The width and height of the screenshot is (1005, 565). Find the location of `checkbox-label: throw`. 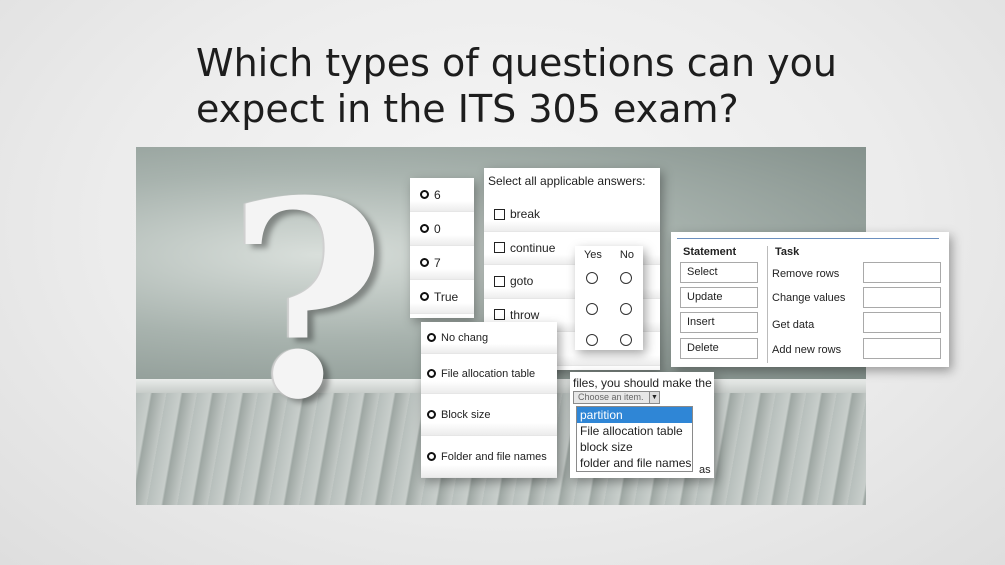

checkbox-label: throw is located at coordinates (525, 314).